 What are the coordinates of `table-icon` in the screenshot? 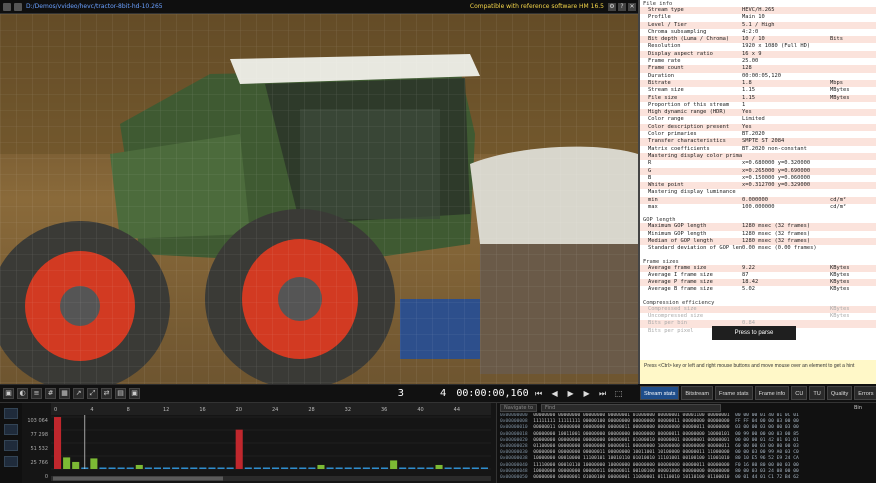 It's located at (11, 445).